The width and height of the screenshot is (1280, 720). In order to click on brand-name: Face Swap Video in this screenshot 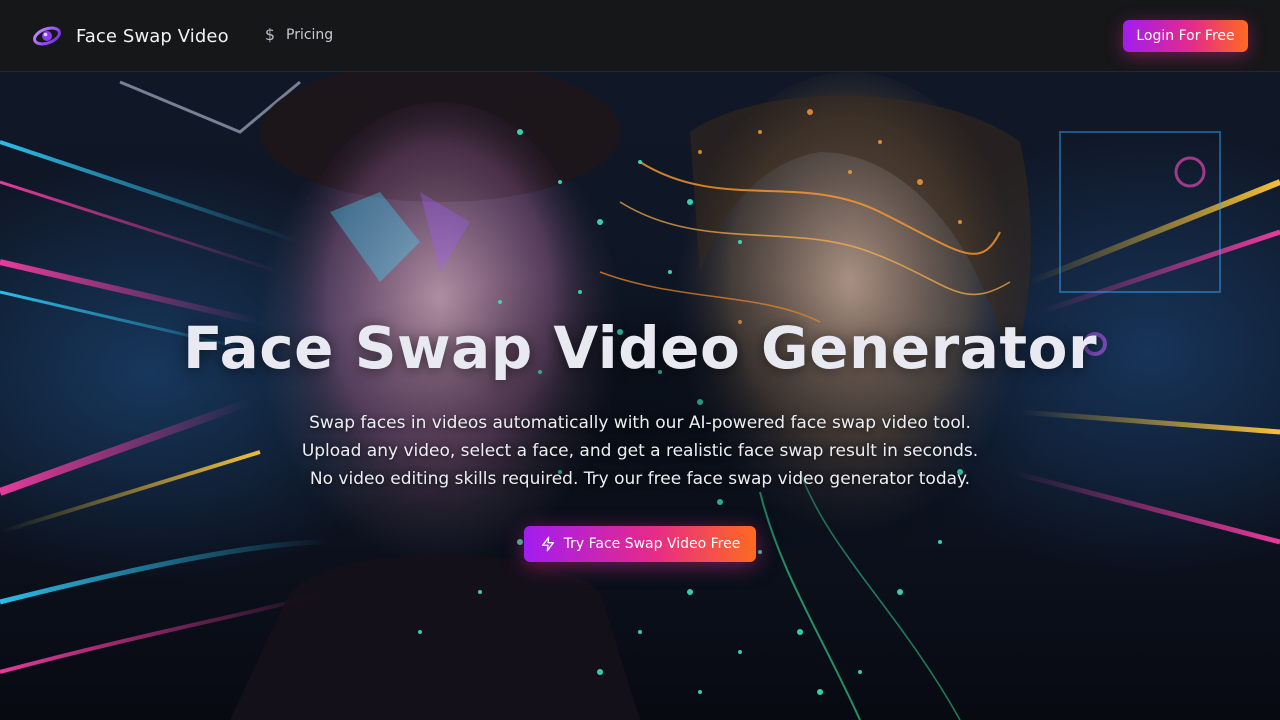, I will do `click(152, 36)`.